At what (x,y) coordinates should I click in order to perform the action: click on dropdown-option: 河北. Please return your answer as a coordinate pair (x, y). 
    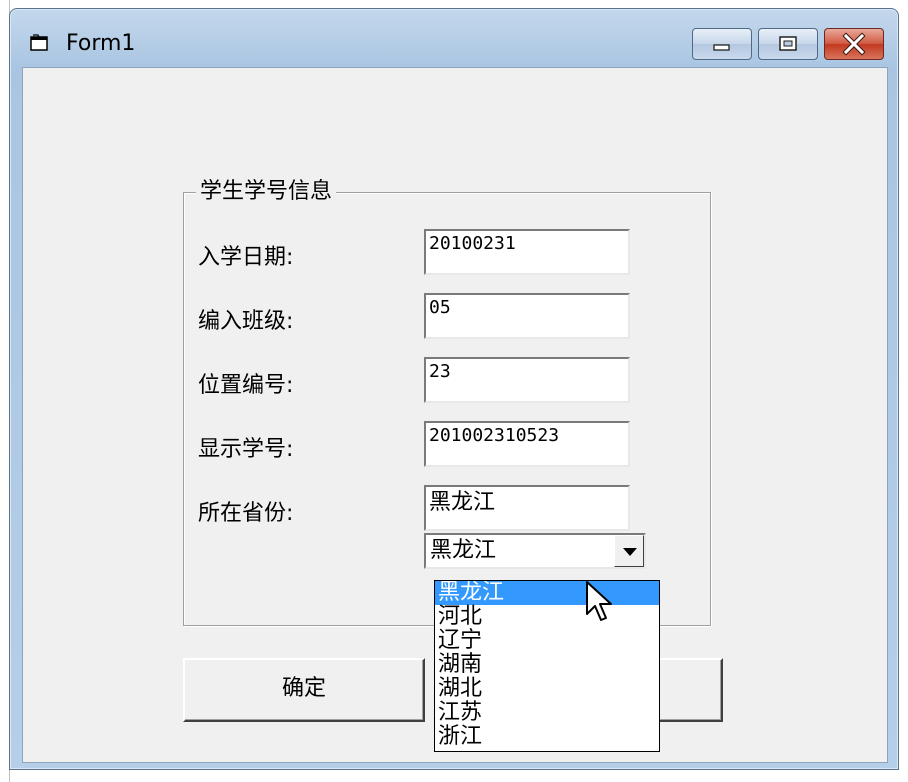
    Looking at the image, I should click on (547, 617).